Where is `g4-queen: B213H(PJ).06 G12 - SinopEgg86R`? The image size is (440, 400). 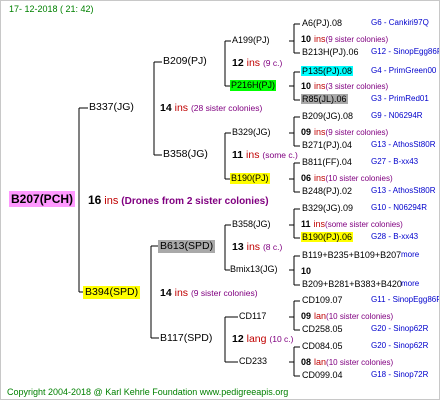 g4-queen: B213H(PJ).06 G12 - SinopEgg86R is located at coordinates (370, 52).